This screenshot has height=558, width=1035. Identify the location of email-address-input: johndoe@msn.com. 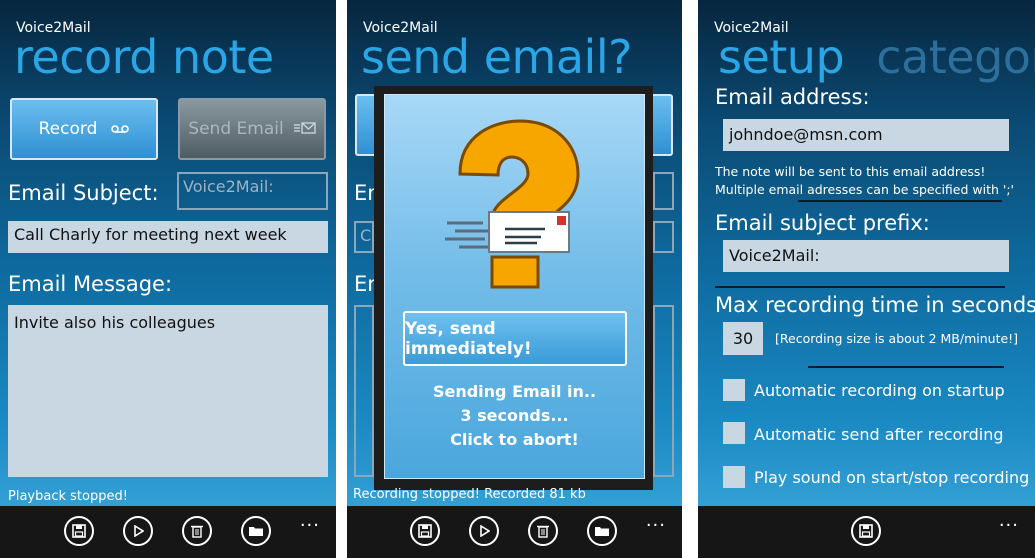
(866, 135).